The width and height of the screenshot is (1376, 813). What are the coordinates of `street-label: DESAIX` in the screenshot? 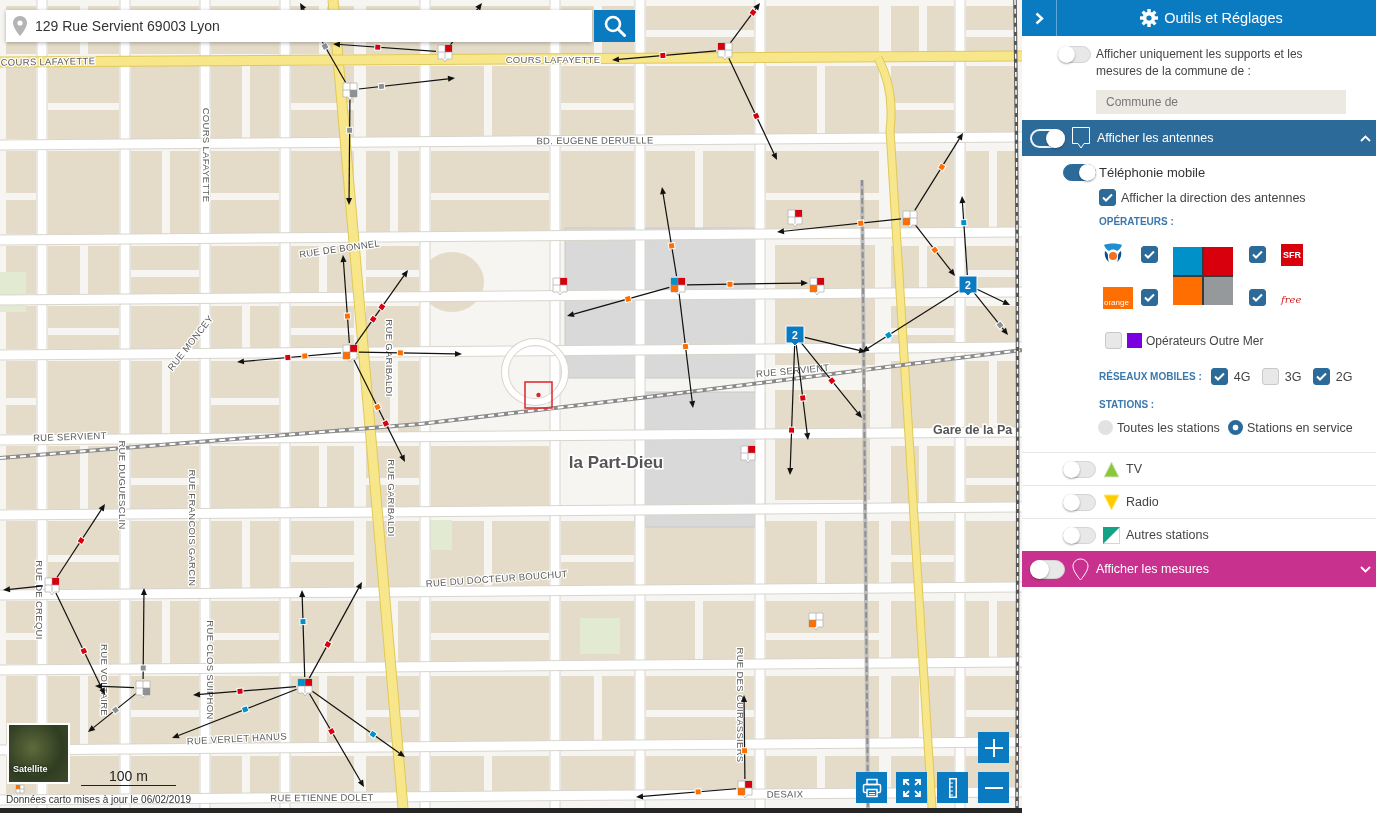 It's located at (785, 794).